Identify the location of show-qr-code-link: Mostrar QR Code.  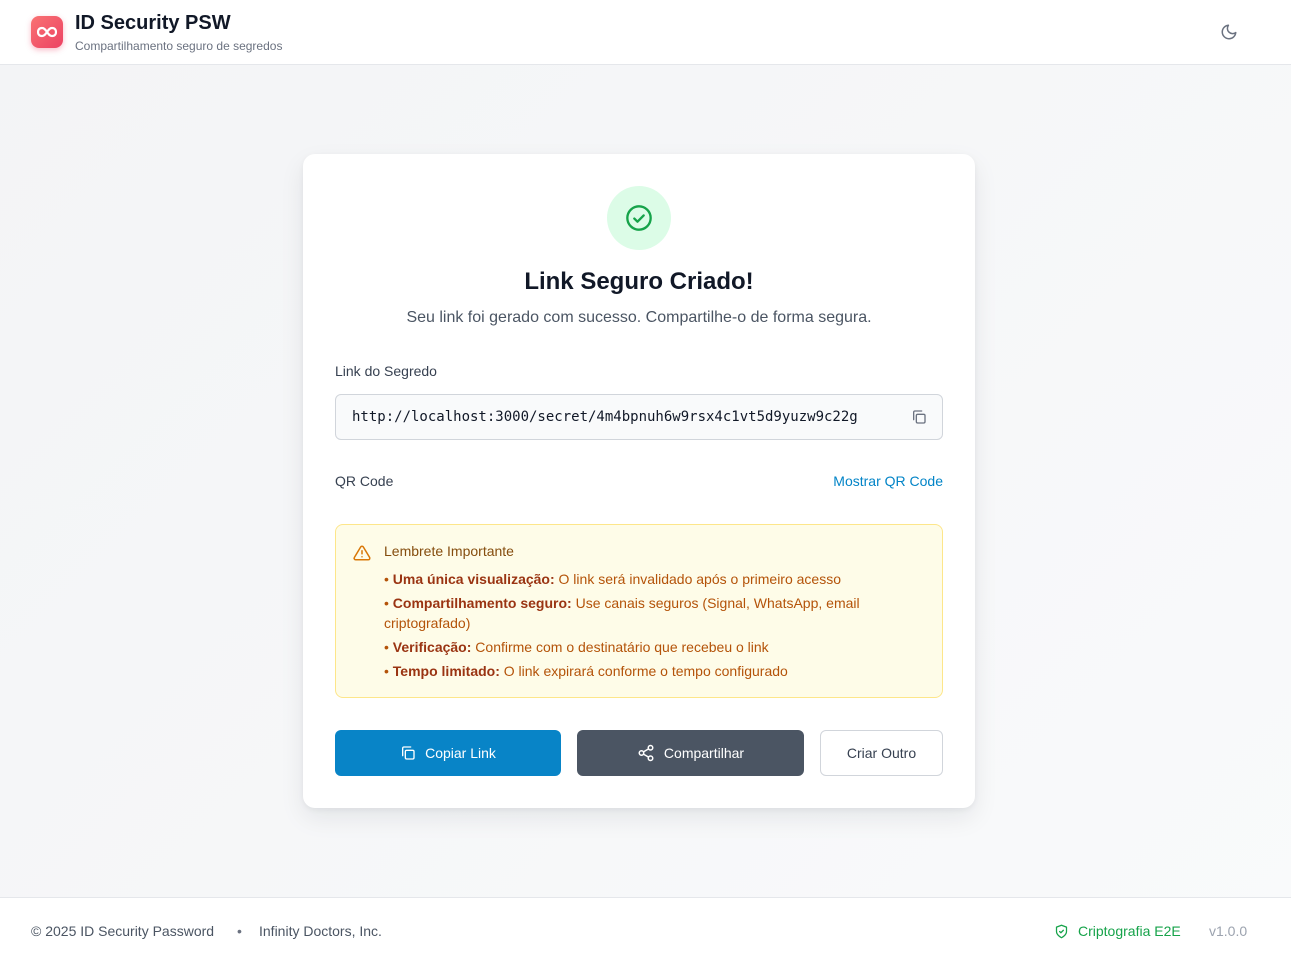
(888, 481).